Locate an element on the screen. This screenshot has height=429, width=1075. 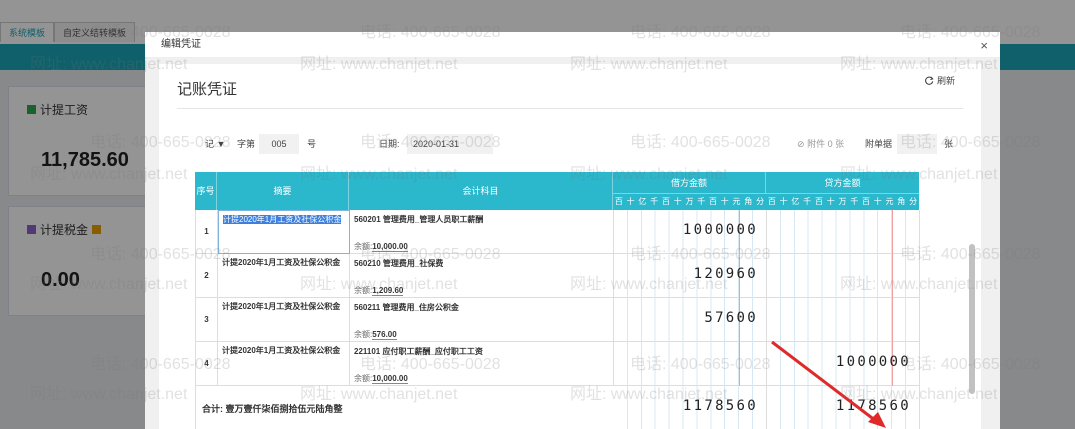
balance-value: 1,209.60 is located at coordinates (388, 291).